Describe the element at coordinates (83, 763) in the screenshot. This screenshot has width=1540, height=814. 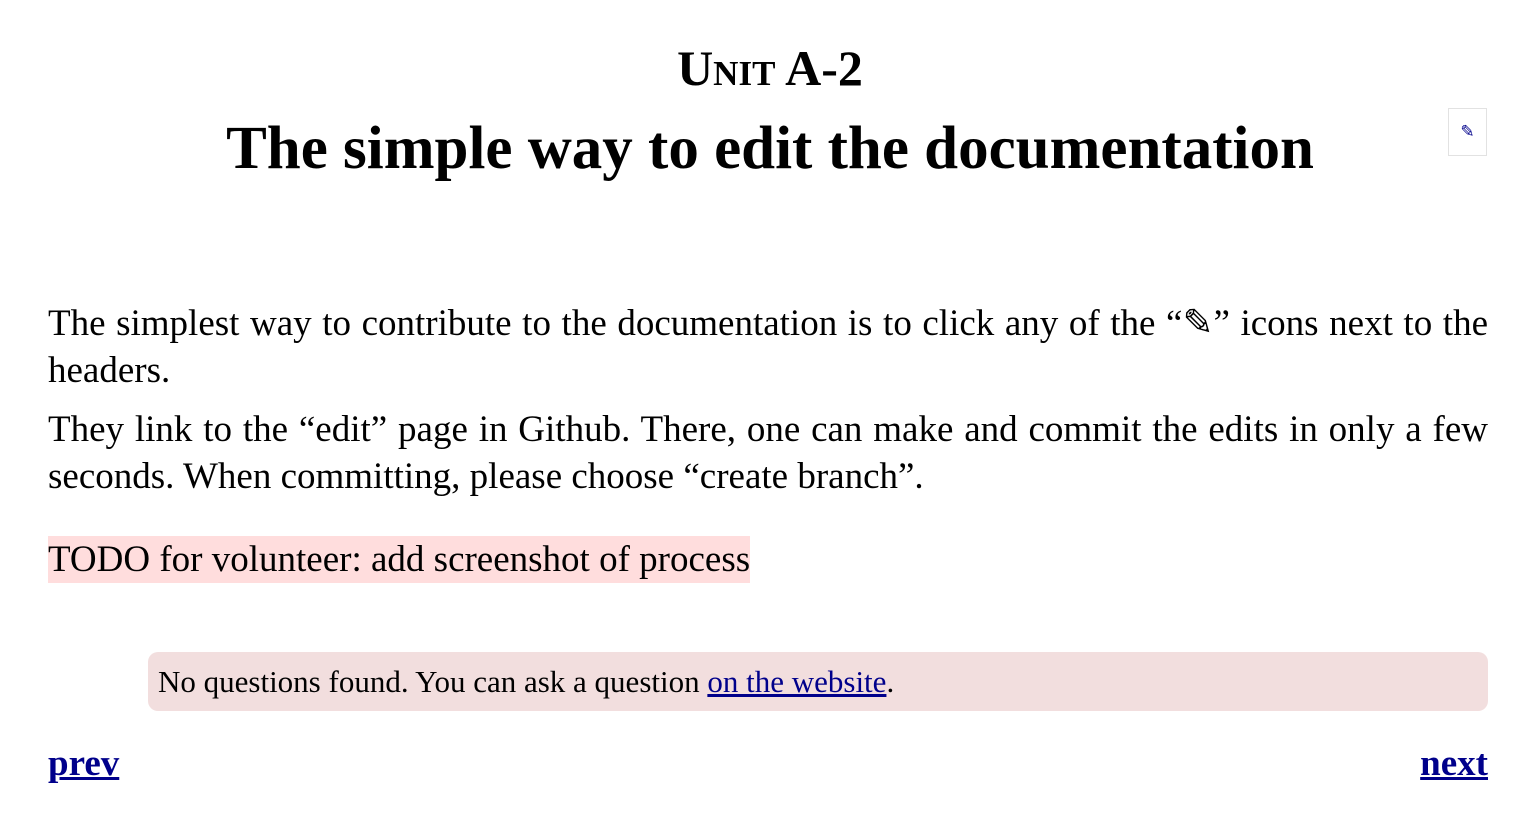
I see `prev-link: prev` at that location.